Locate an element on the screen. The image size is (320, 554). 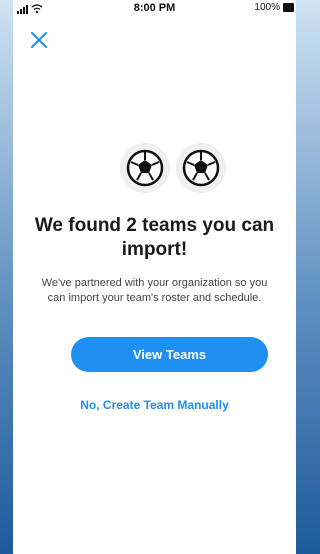
close-icon is located at coordinates (39, 40).